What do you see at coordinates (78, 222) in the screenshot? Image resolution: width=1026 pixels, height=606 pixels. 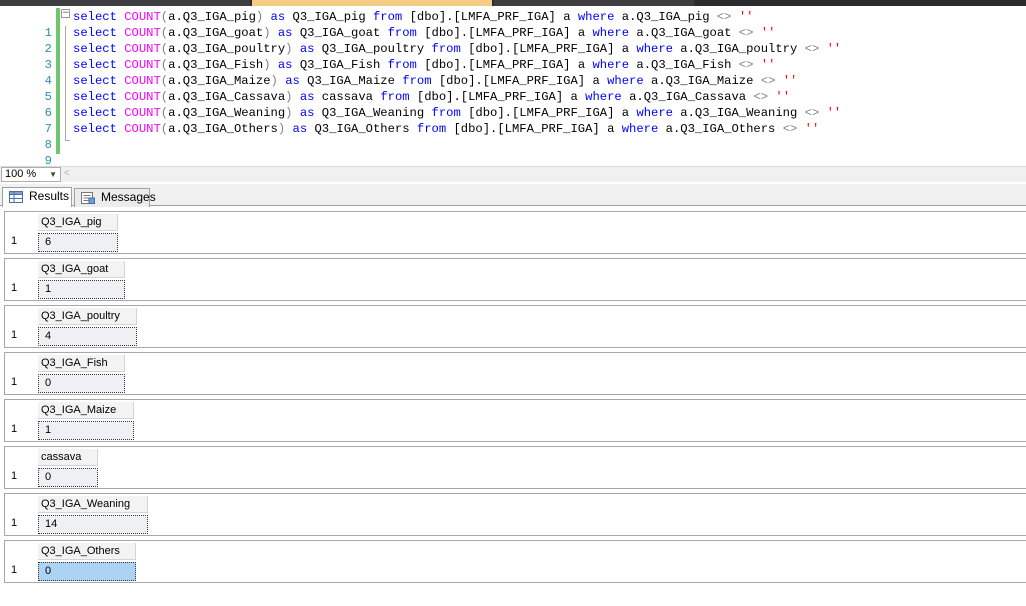 I see `column-header: Q3_IGA_pig` at bounding box center [78, 222].